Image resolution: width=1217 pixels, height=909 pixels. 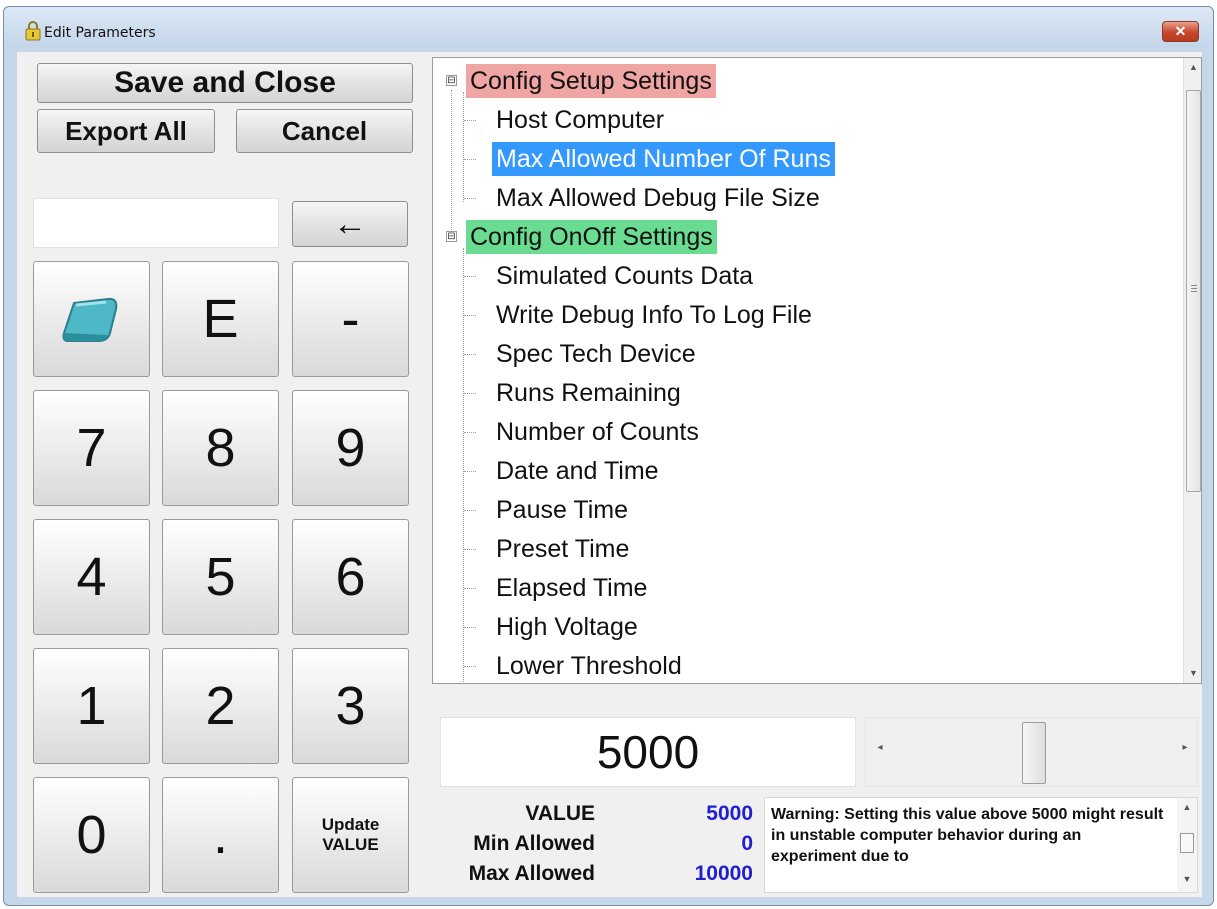 I want to click on close-icon: ✕, so click(x=1180, y=31).